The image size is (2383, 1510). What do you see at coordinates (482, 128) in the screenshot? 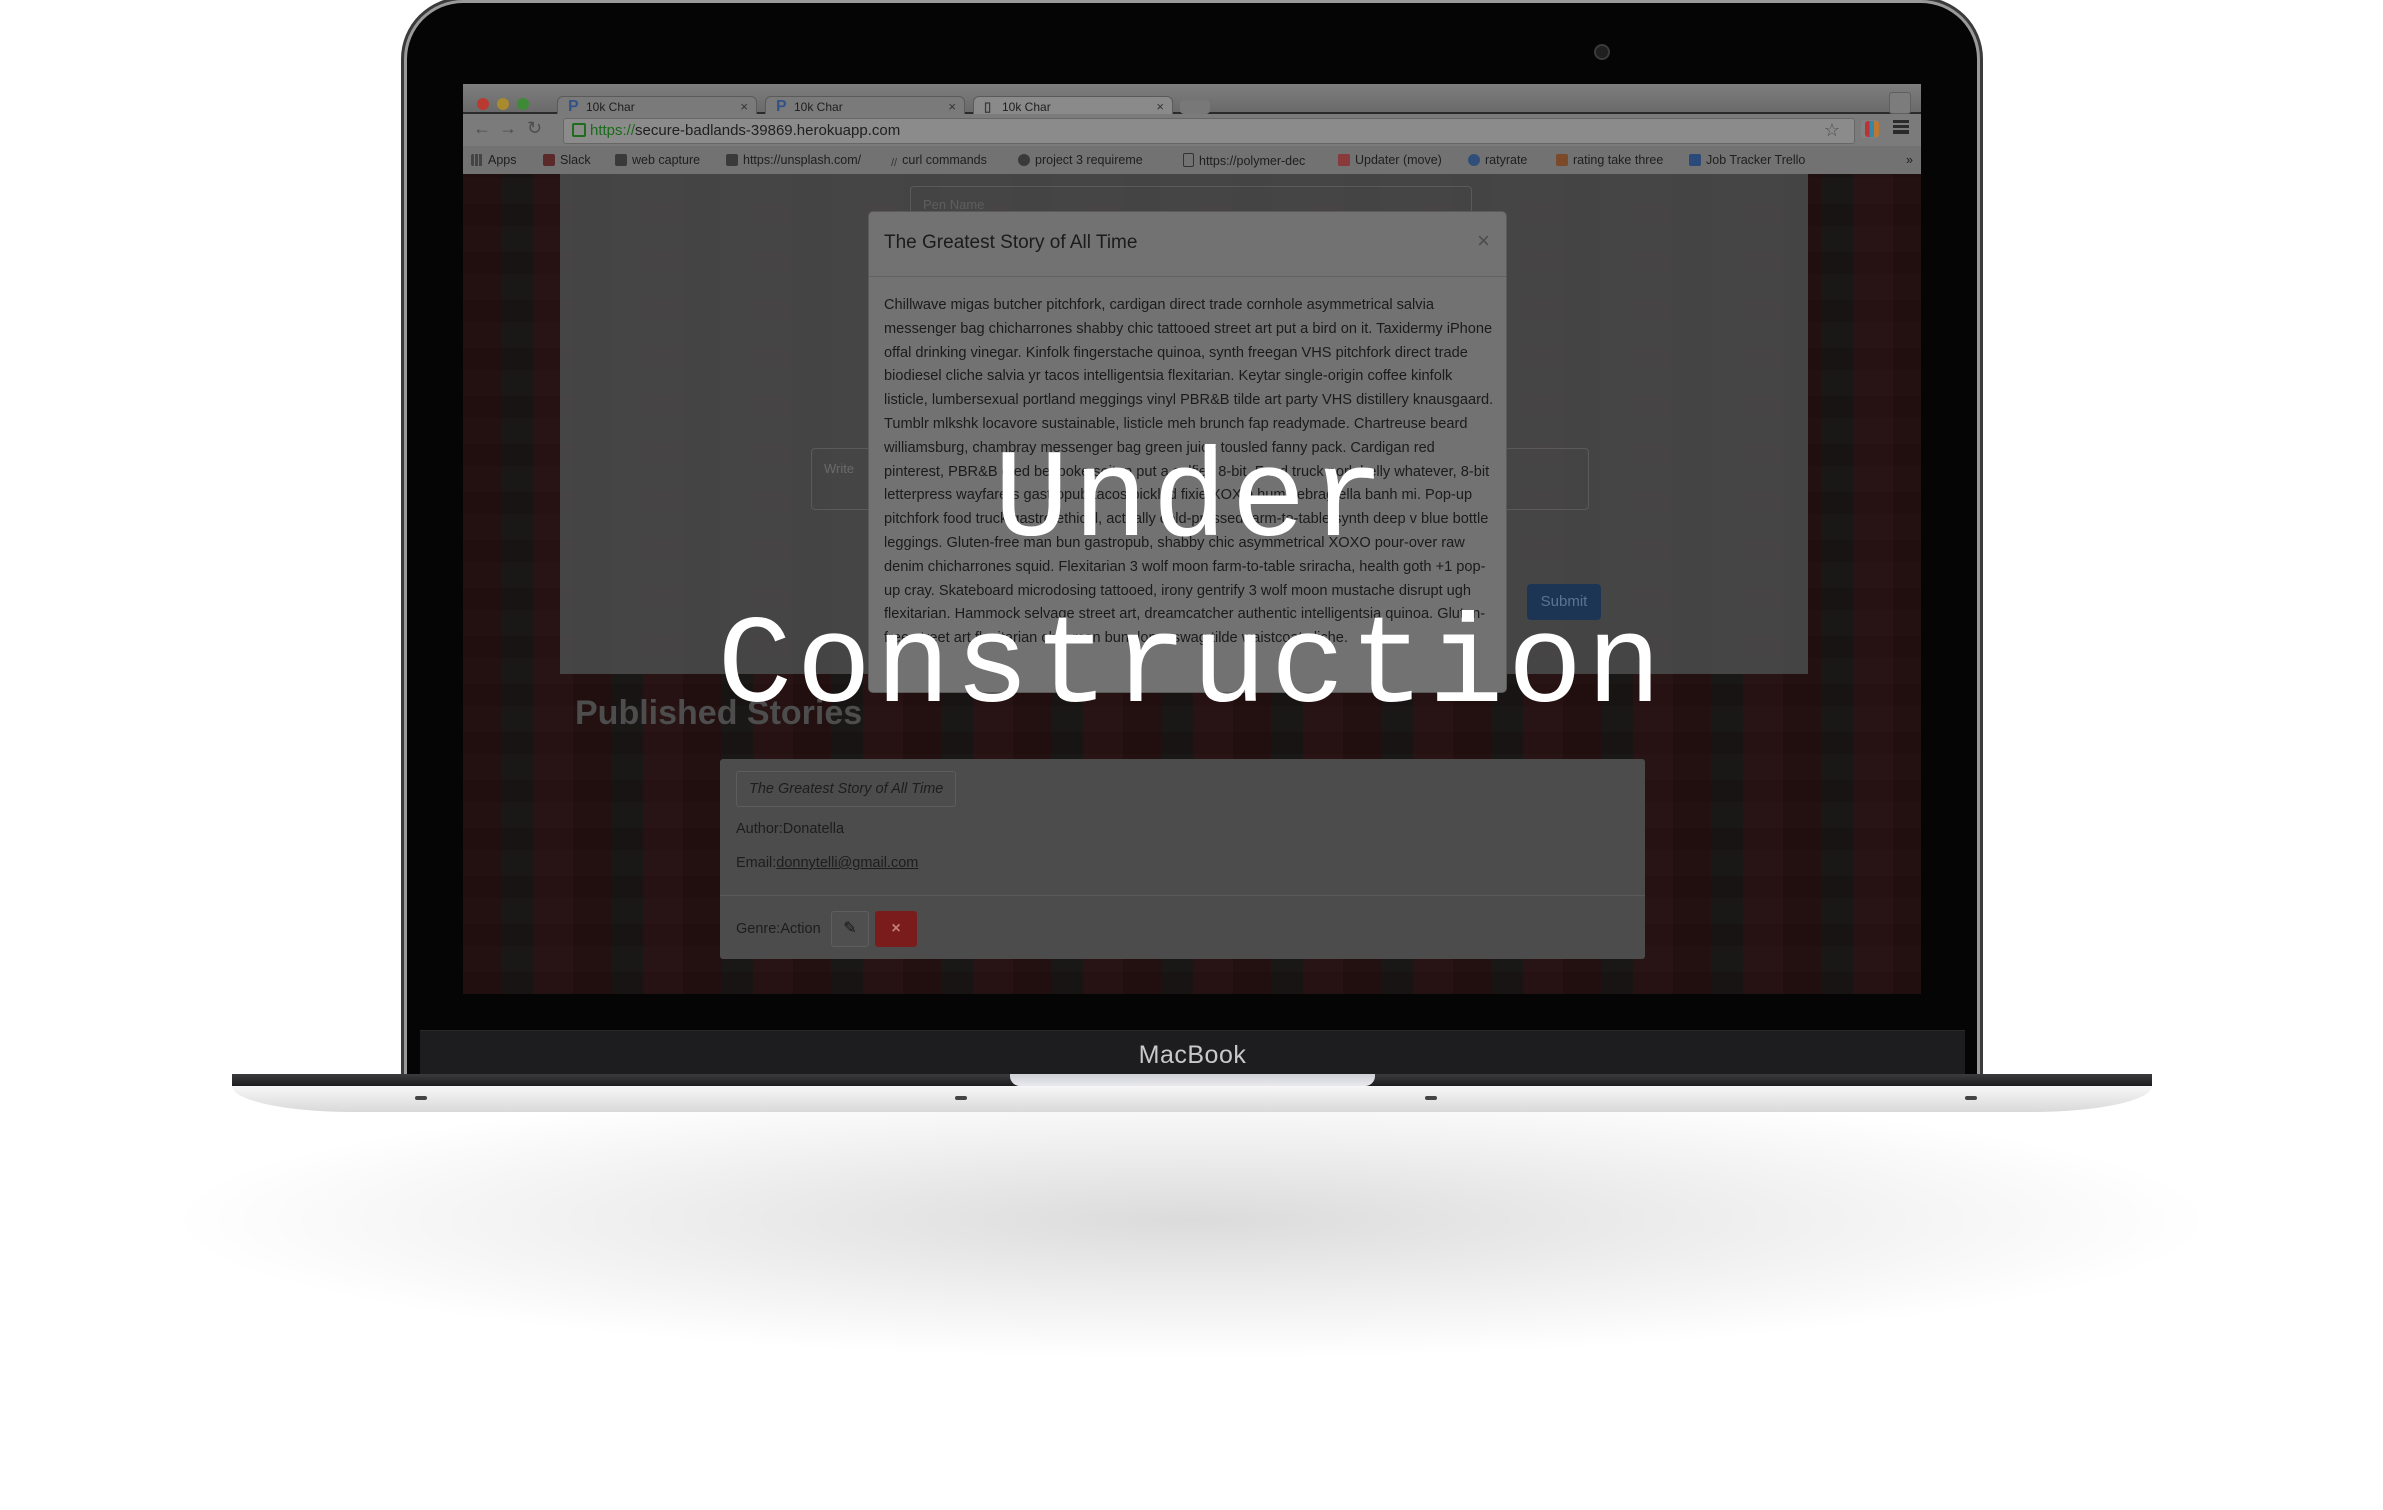
I see `back-arrow-icon: ←` at bounding box center [482, 128].